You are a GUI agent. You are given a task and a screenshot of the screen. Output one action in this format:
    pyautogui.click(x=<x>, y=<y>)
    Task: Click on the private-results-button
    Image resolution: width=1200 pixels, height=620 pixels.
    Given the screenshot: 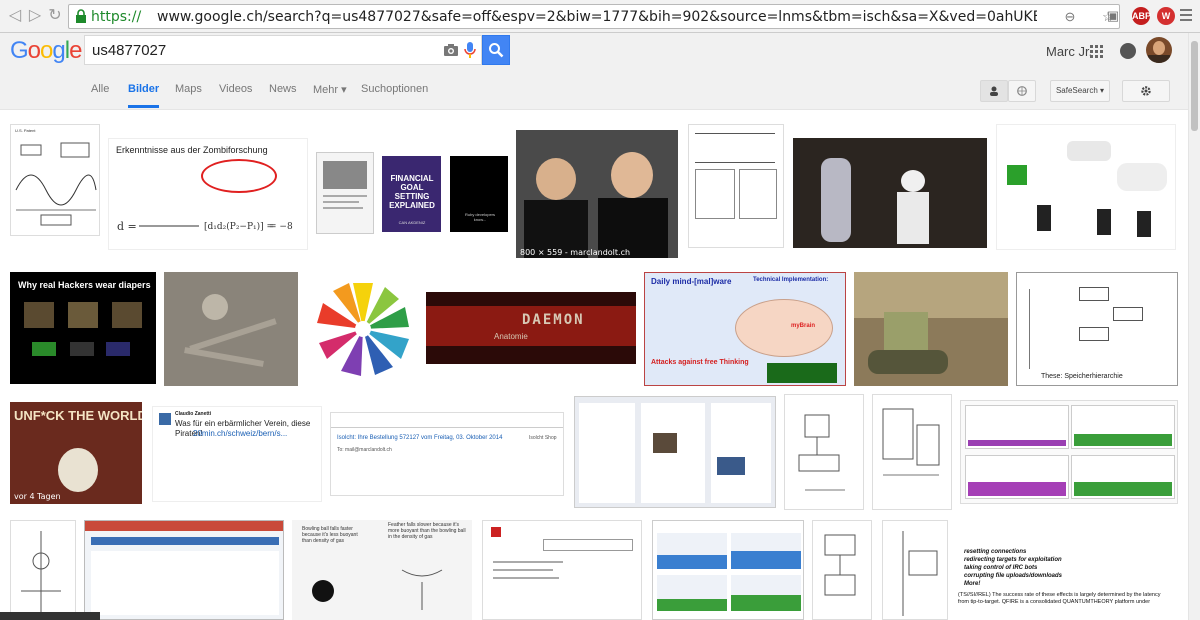 What is the action you would take?
    pyautogui.click(x=994, y=91)
    